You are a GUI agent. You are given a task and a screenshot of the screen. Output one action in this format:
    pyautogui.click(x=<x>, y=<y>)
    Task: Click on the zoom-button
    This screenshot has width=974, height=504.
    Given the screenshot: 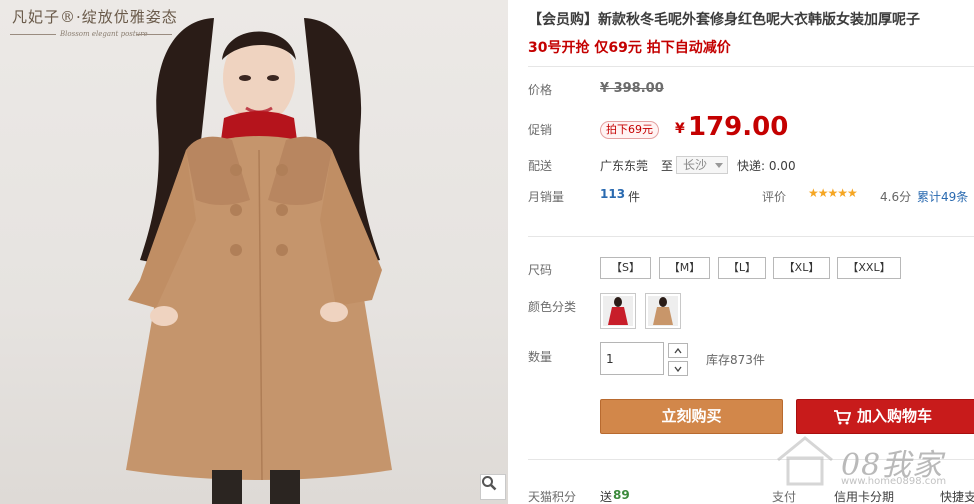 What is the action you would take?
    pyautogui.click(x=493, y=487)
    